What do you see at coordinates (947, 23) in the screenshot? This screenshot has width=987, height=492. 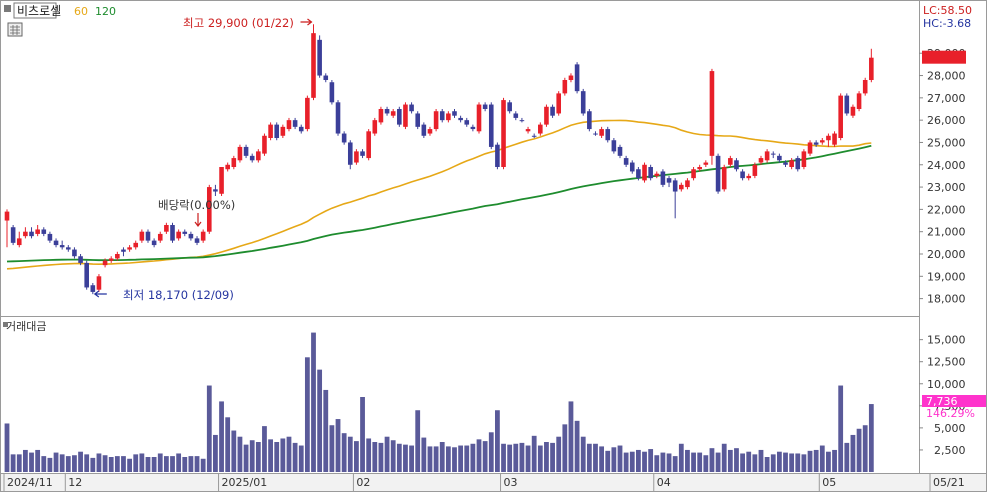 I see `hc-label: HC:-3.68` at bounding box center [947, 23].